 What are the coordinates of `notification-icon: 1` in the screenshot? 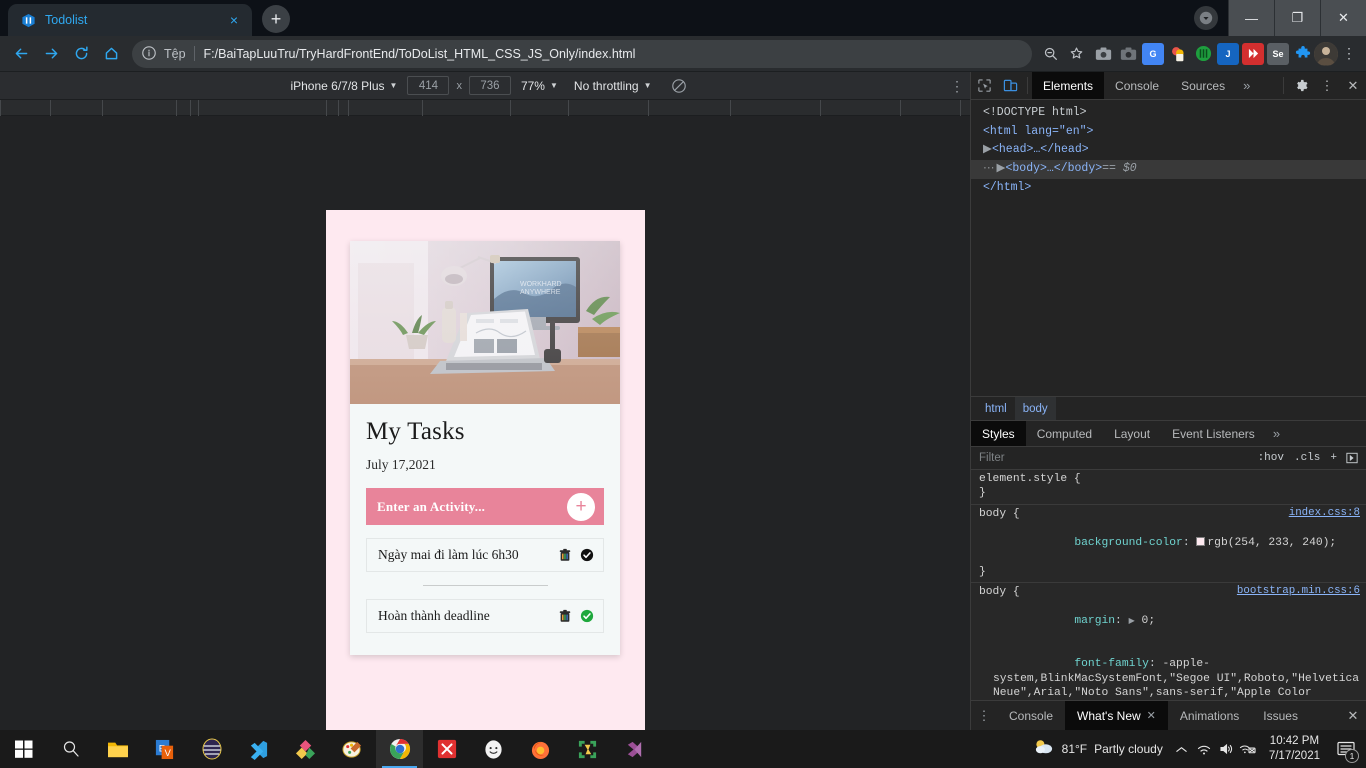 It's located at (1346, 749).